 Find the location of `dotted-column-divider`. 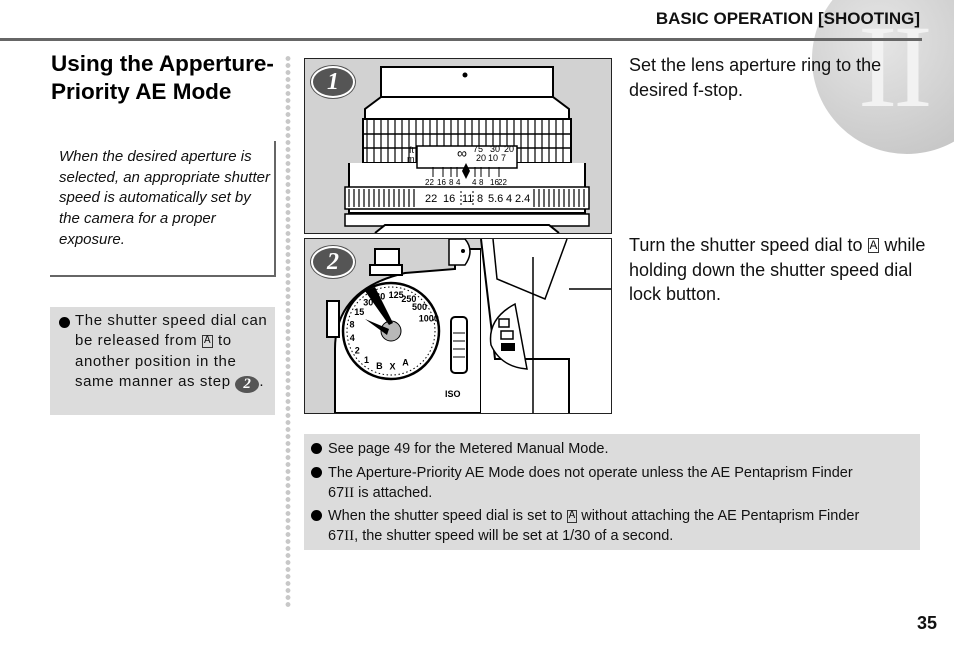

dotted-column-divider is located at coordinates (288, 331).